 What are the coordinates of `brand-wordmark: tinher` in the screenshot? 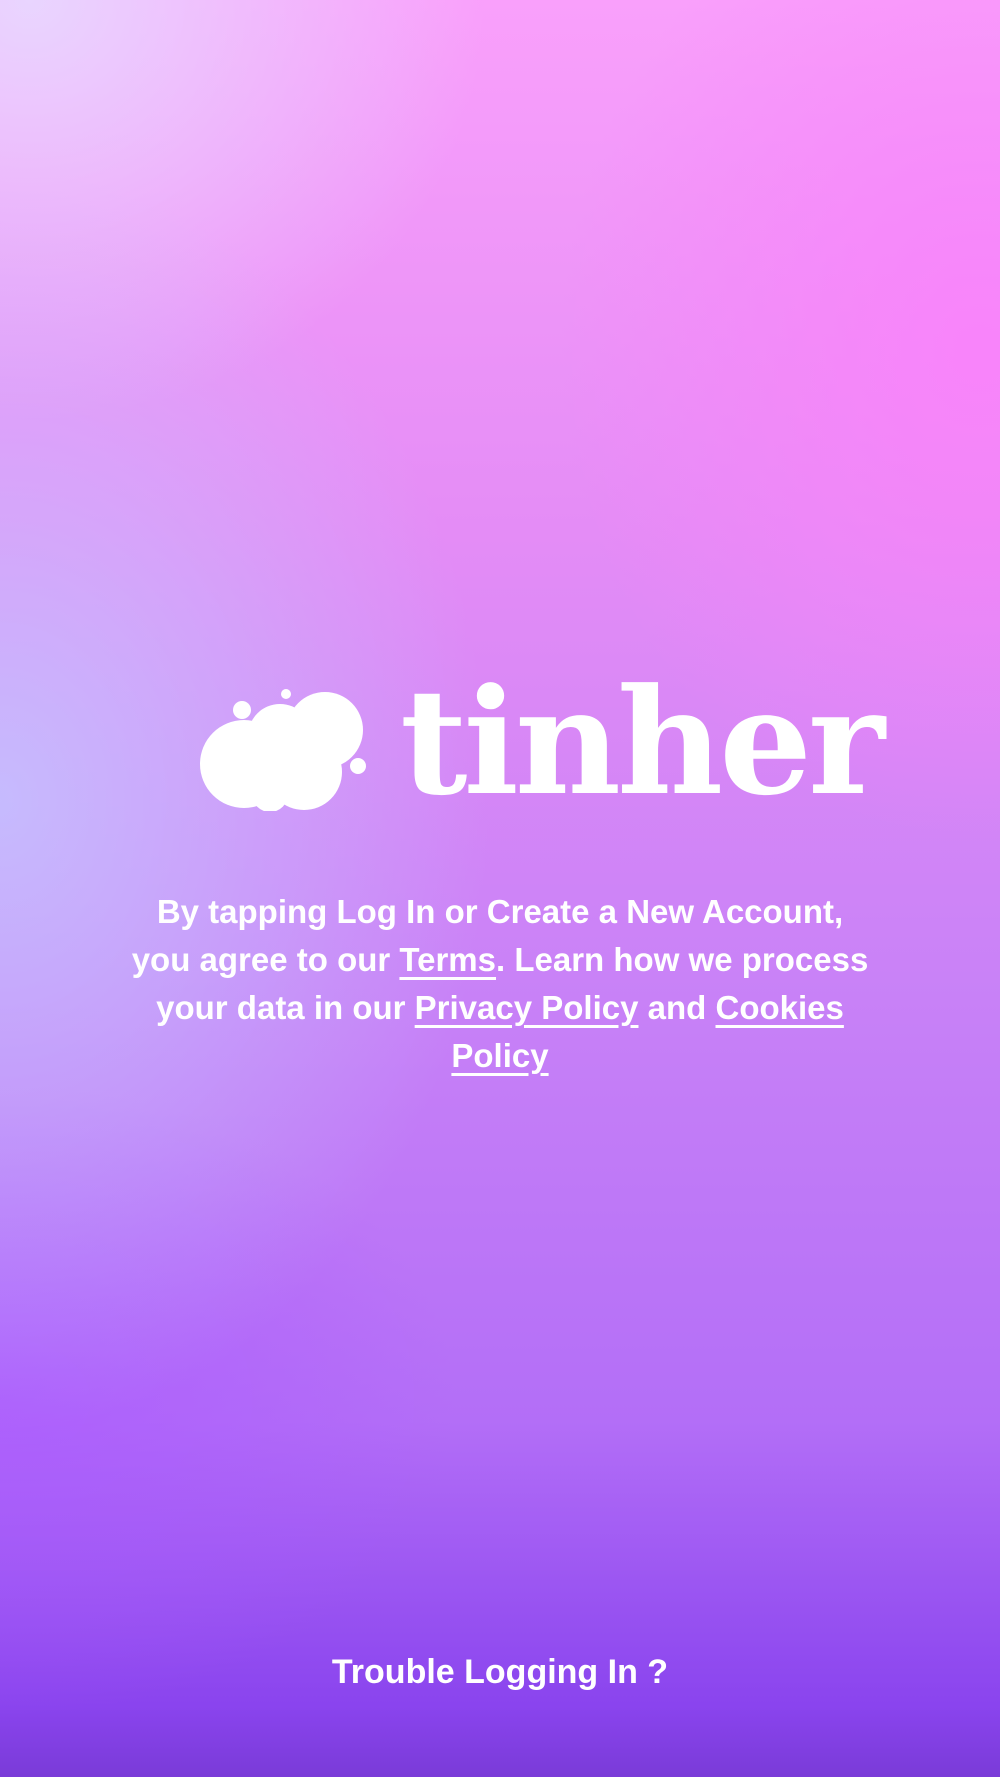 It's located at (642, 742).